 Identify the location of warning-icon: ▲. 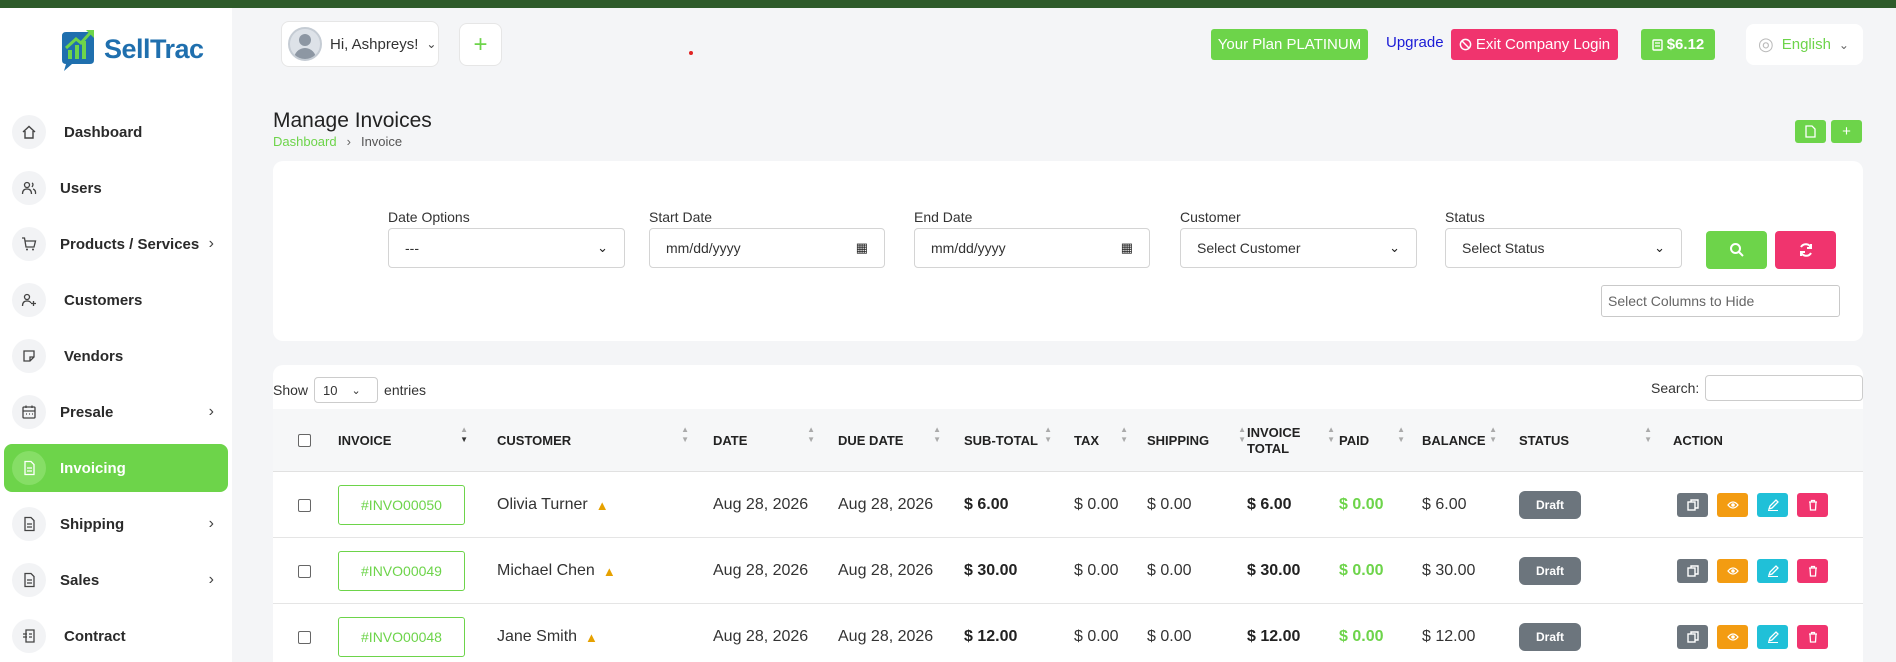
(591, 637).